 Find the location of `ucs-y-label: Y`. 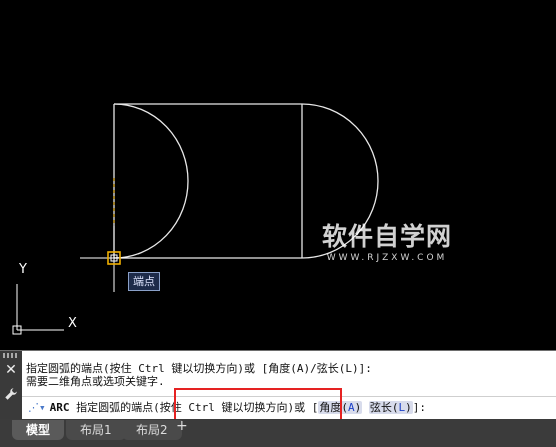

ucs-y-label: Y is located at coordinates (23, 269).